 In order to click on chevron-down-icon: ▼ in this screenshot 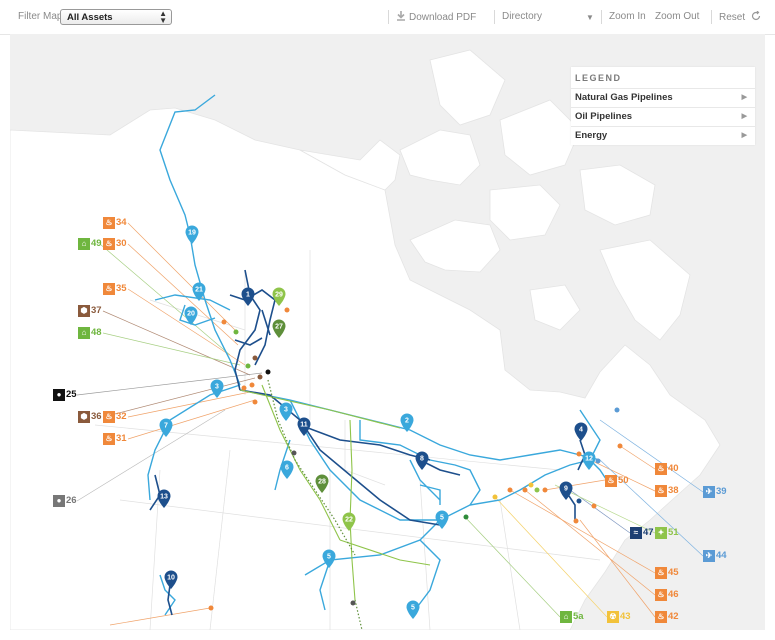, I will do `click(590, 18)`.